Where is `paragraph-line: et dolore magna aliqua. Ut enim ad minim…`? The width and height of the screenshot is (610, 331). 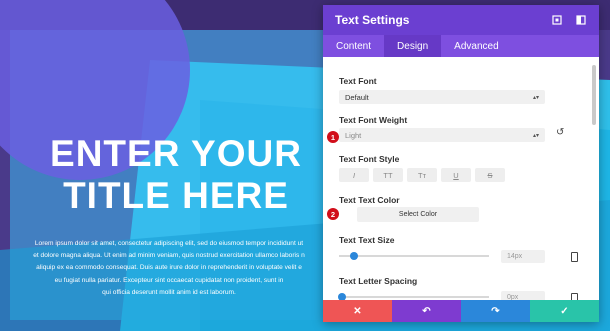 paragraph-line: et dolore magna aliqua. Ut enim ad minim… is located at coordinates (169, 256).